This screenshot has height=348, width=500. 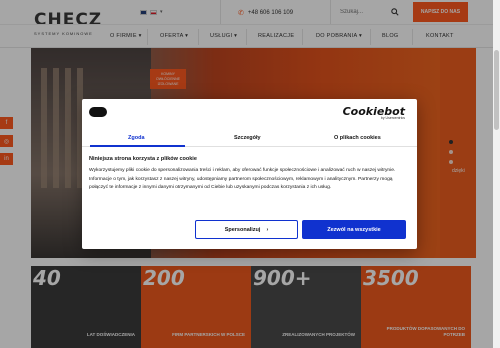 I want to click on tab-zgoda: Zgoda, so click(x=136, y=138).